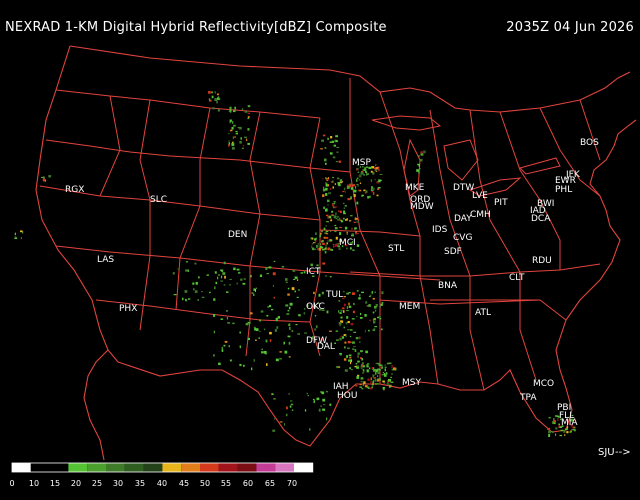  What do you see at coordinates (396, 249) in the screenshot?
I see `city-label-stl: STL` at bounding box center [396, 249].